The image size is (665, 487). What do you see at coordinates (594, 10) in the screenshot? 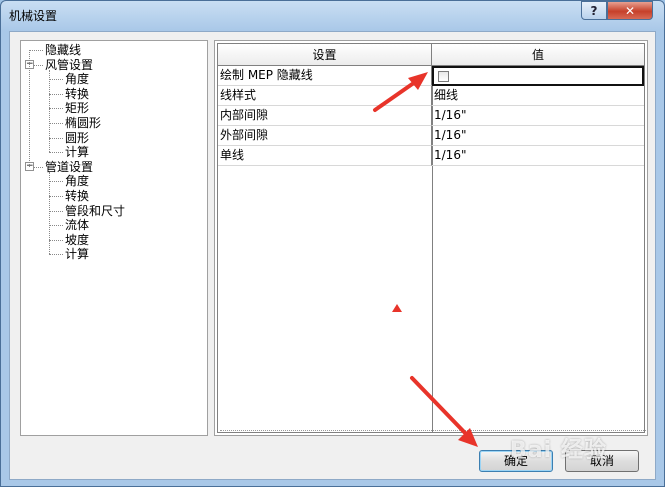
I see `help-button: ?` at bounding box center [594, 10].